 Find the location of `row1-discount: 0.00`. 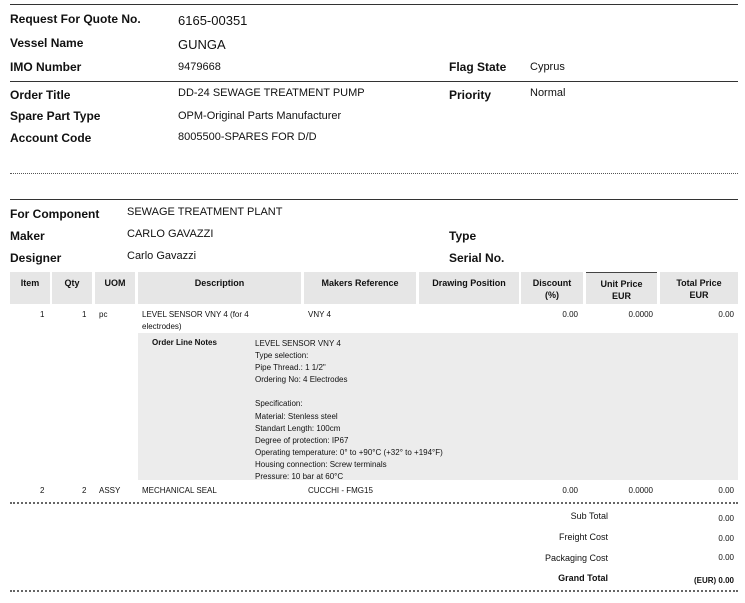

row1-discount: 0.00 is located at coordinates (570, 314).